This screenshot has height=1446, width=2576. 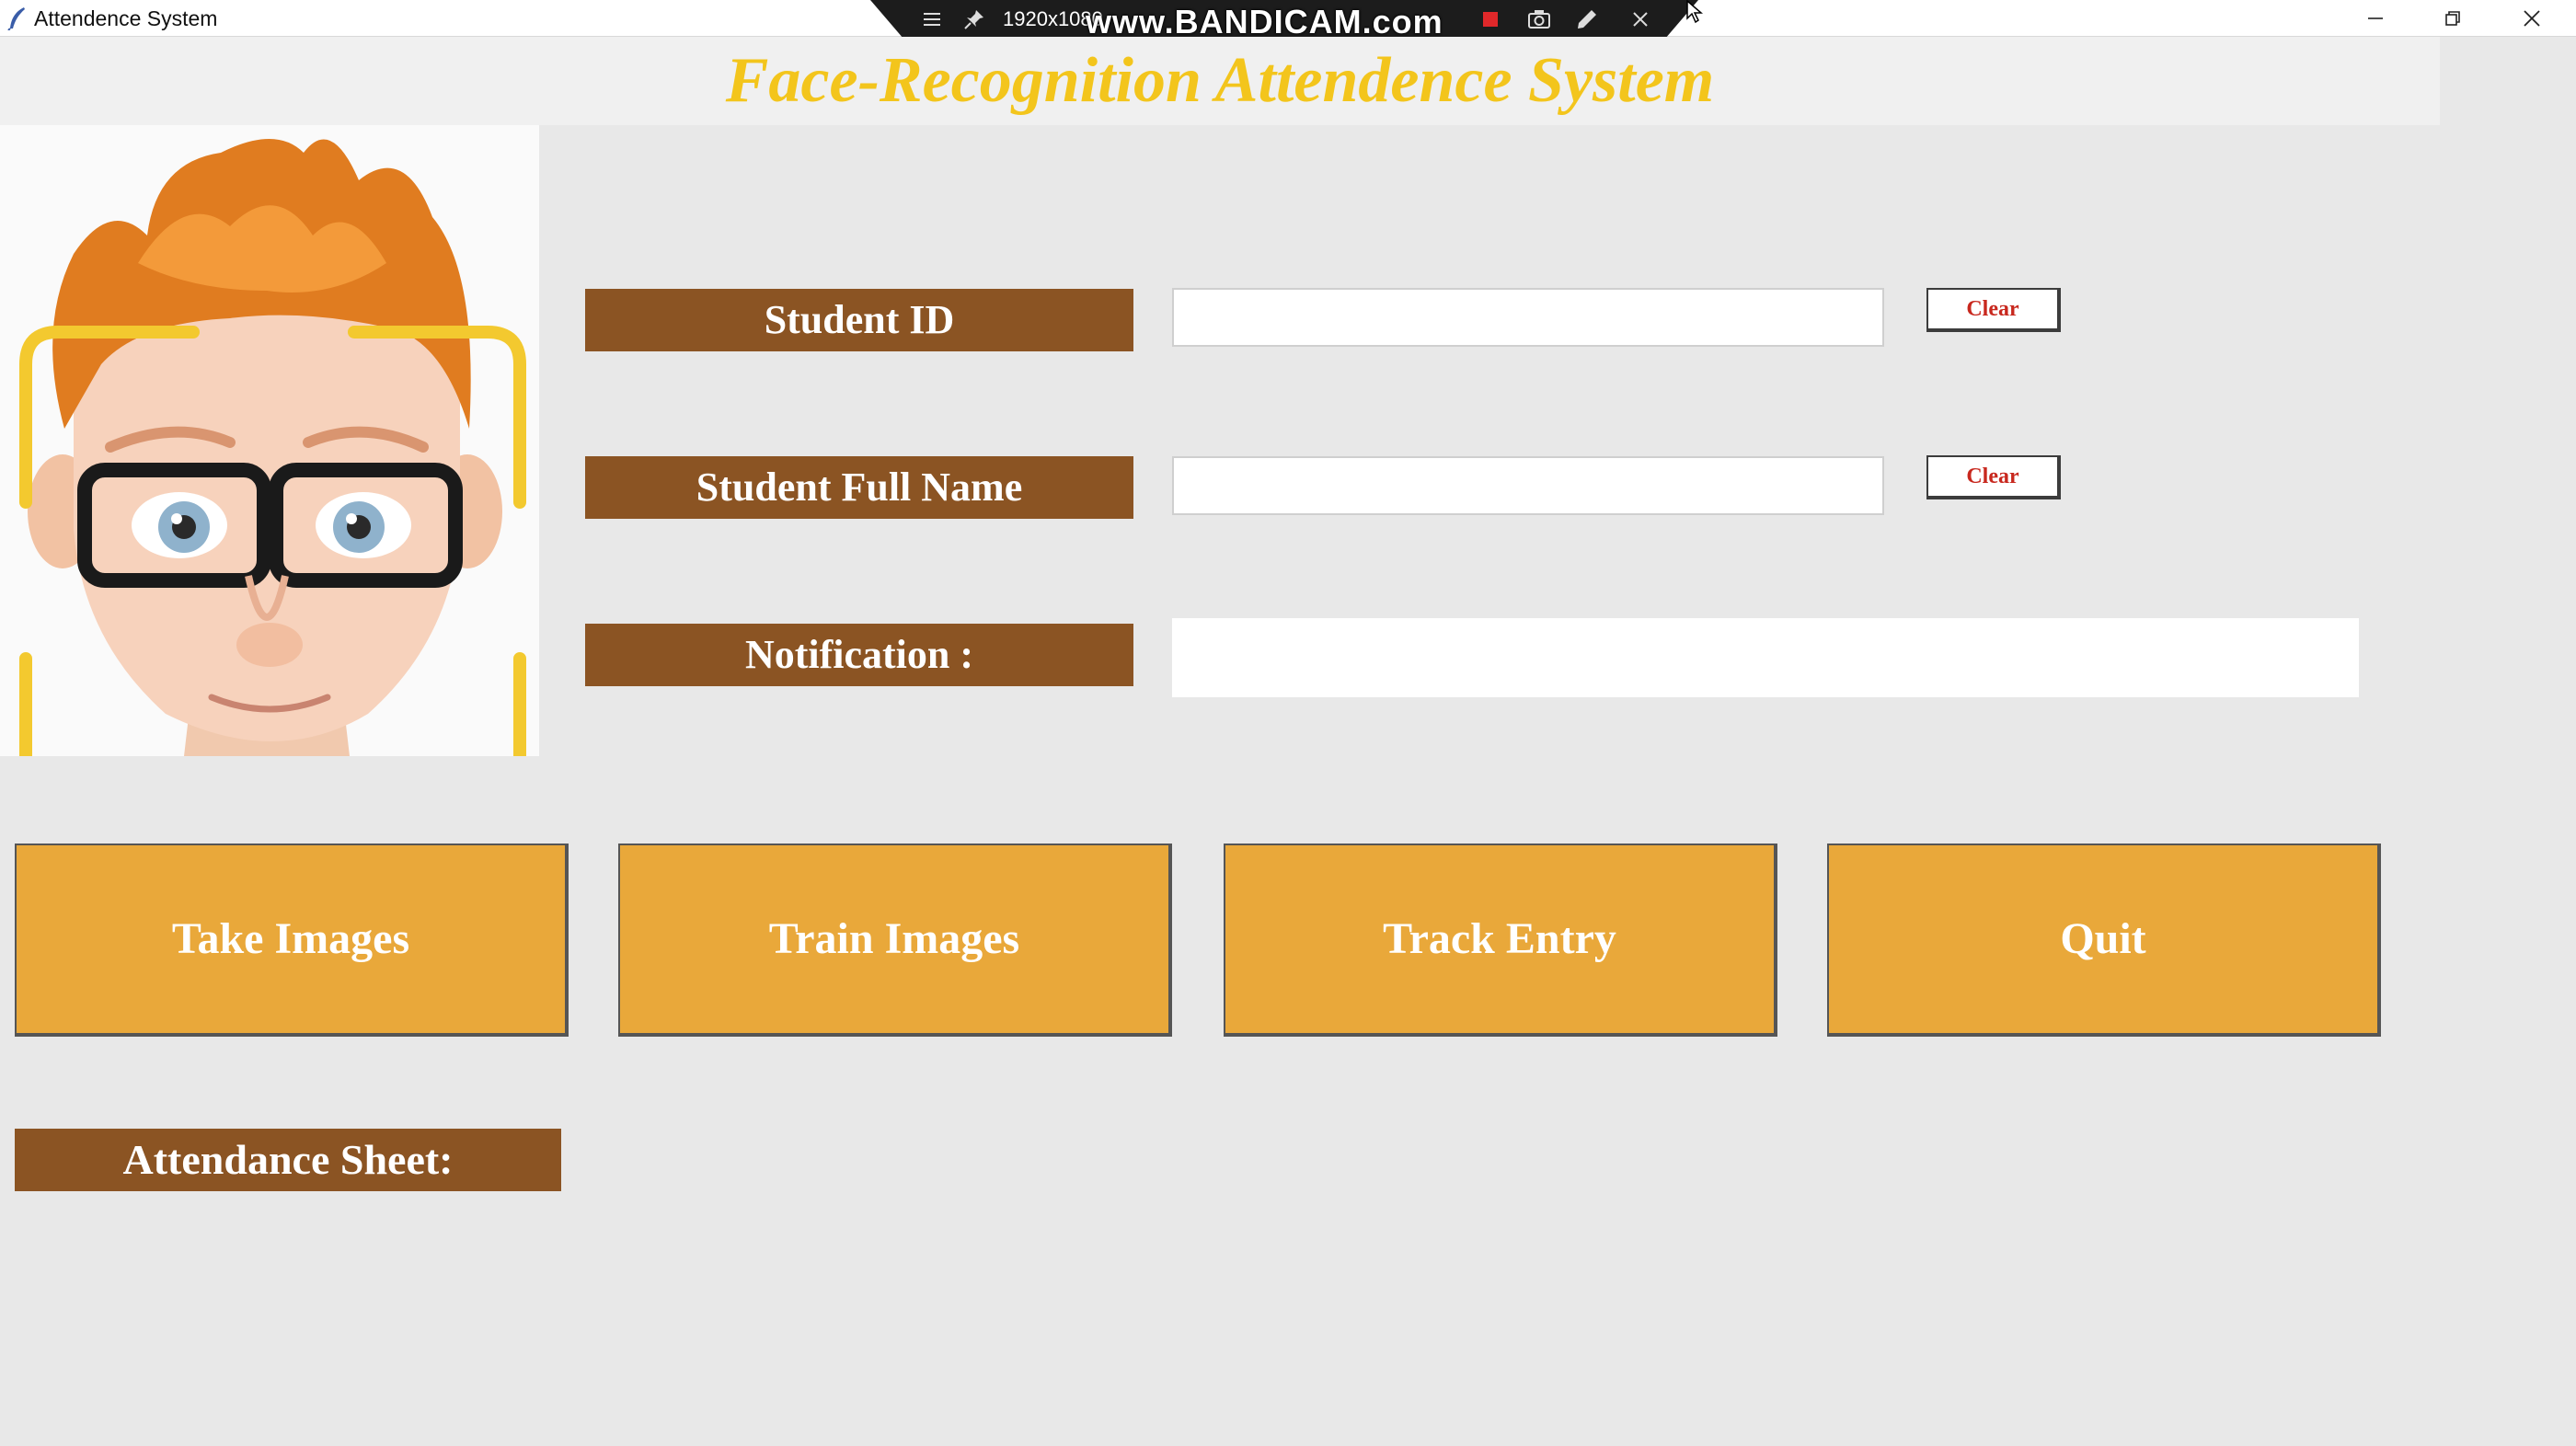 I want to click on restore-icon, so click(x=2452, y=18).